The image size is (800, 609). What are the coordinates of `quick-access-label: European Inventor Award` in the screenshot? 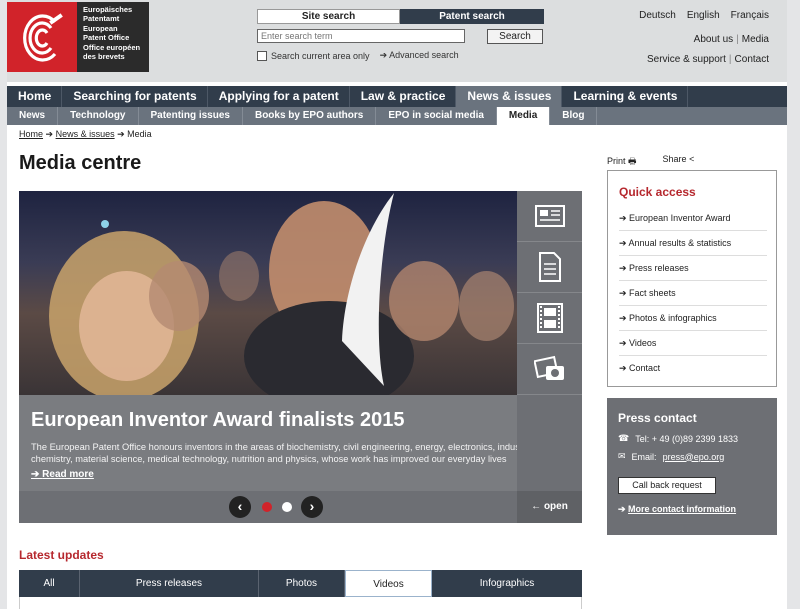 It's located at (680, 218).